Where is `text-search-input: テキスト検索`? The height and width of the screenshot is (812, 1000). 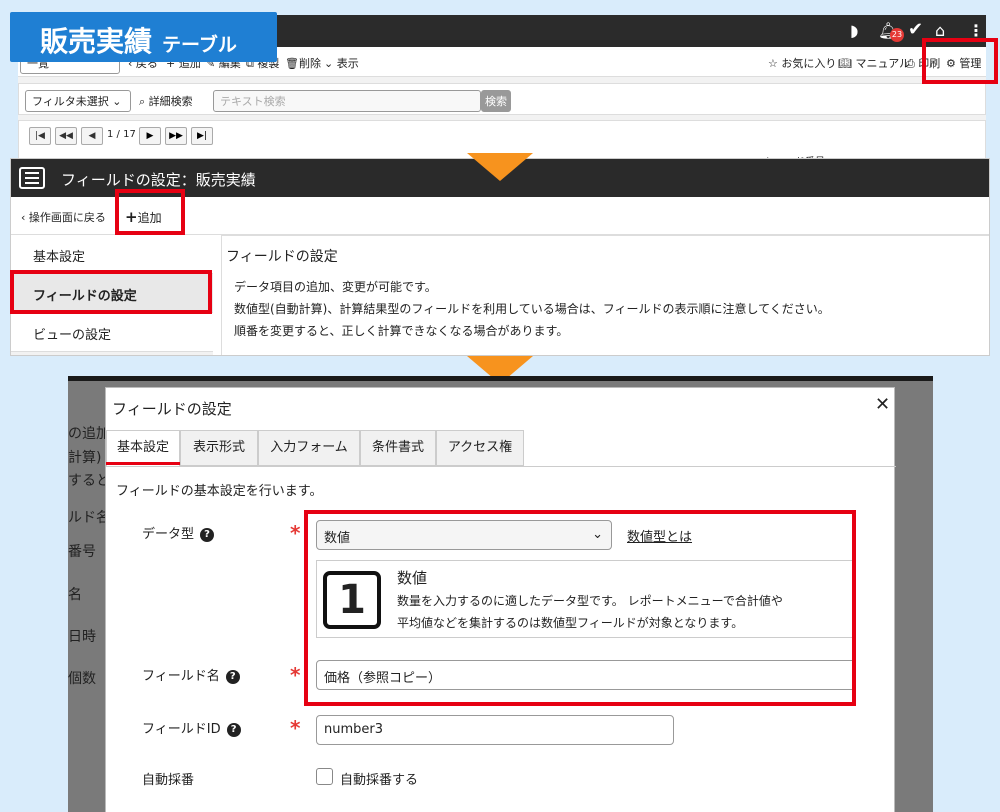
text-search-input: テキスト検索 is located at coordinates (347, 101).